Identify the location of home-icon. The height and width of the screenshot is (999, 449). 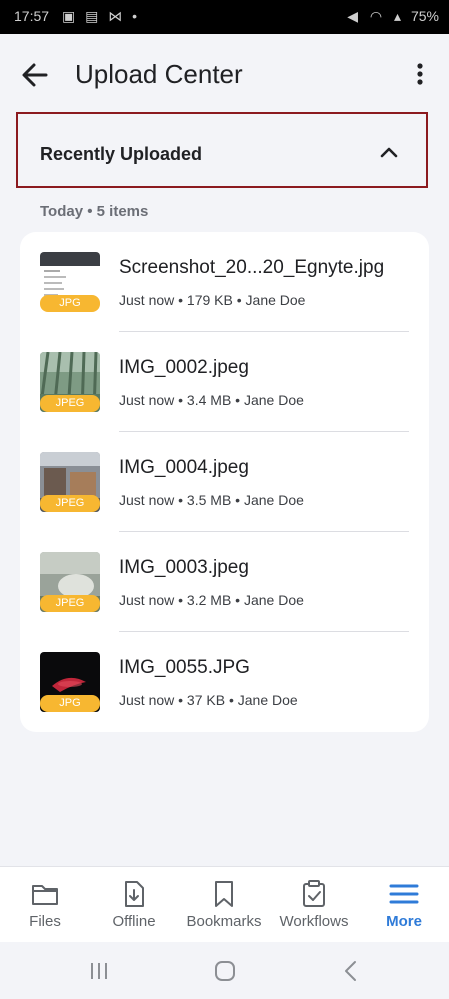
(225, 971).